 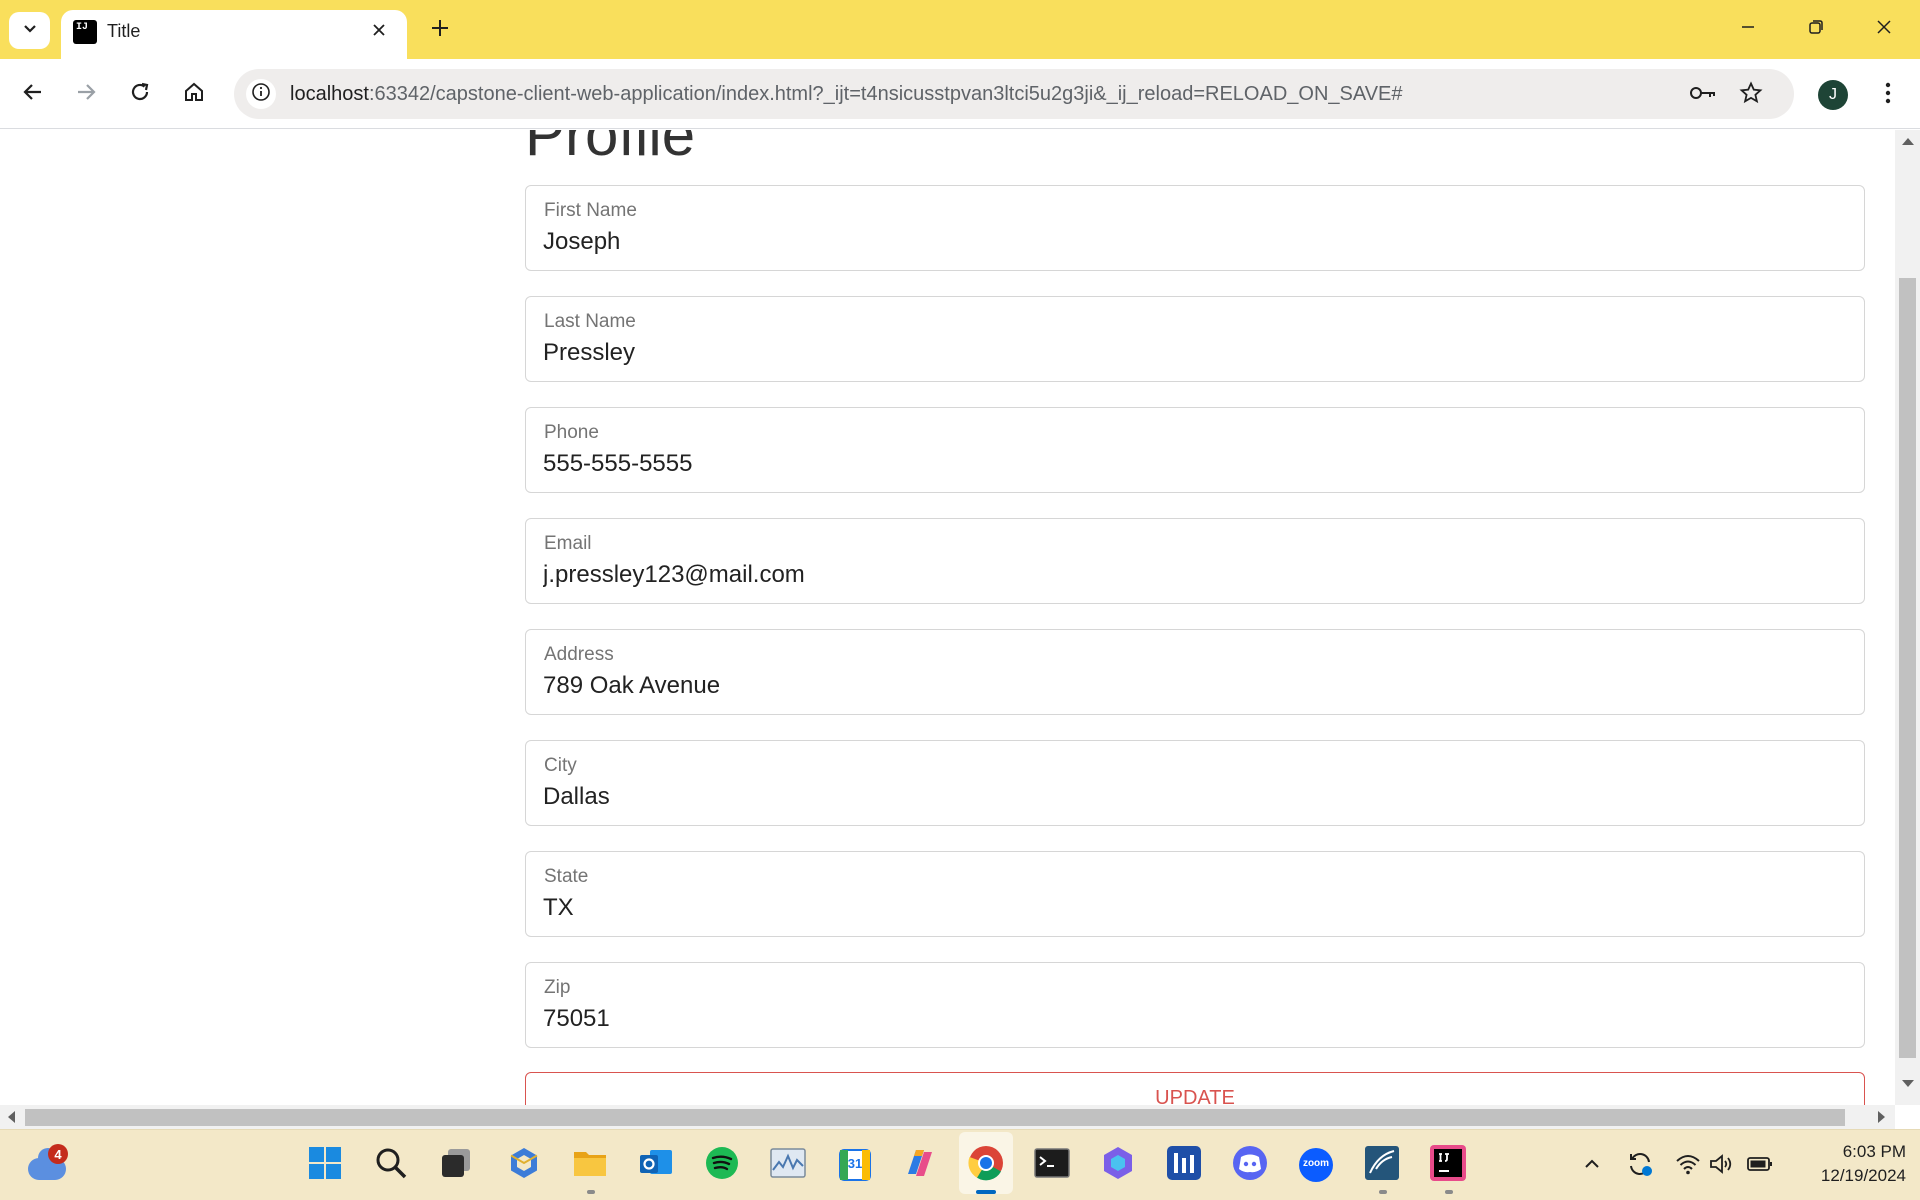 I want to click on file-explorer-button, so click(x=590, y=1165).